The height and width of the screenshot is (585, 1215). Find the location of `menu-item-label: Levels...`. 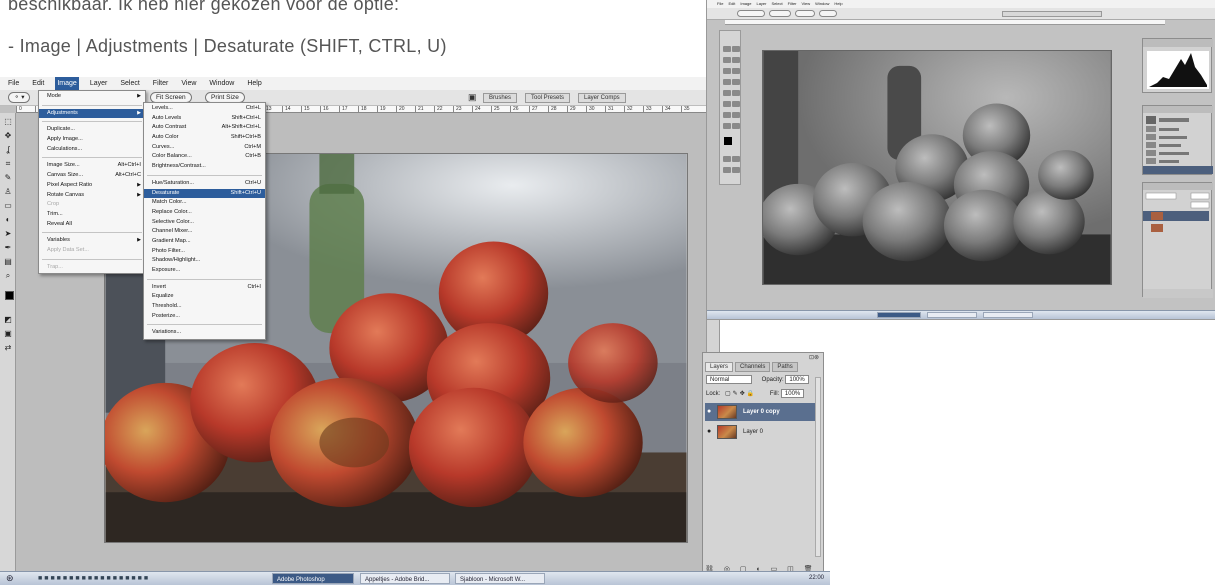

menu-item-label: Levels... is located at coordinates (162, 108).